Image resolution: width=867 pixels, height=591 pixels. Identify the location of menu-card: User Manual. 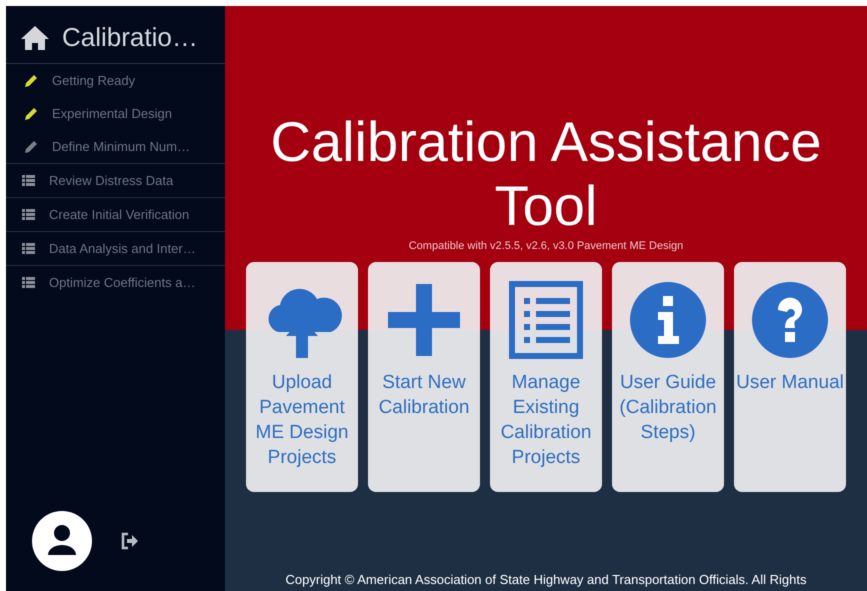
(790, 377).